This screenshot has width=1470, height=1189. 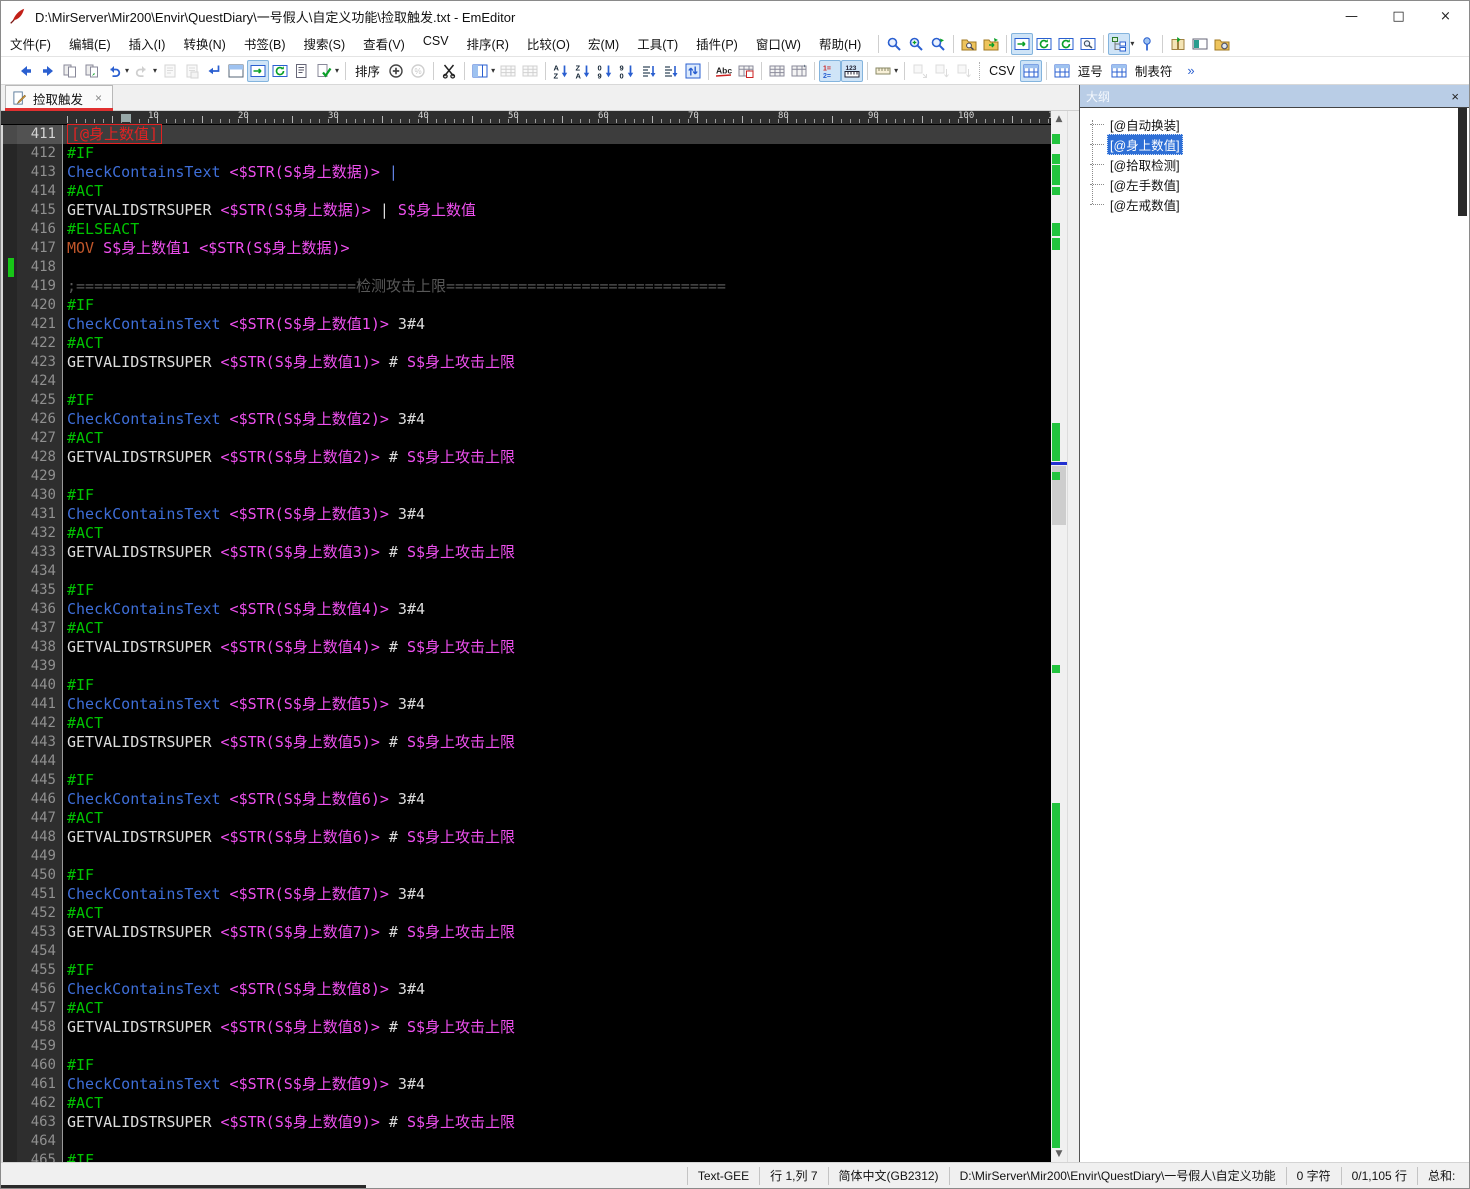 I want to click on line-number: 462, so click(x=40, y=1103).